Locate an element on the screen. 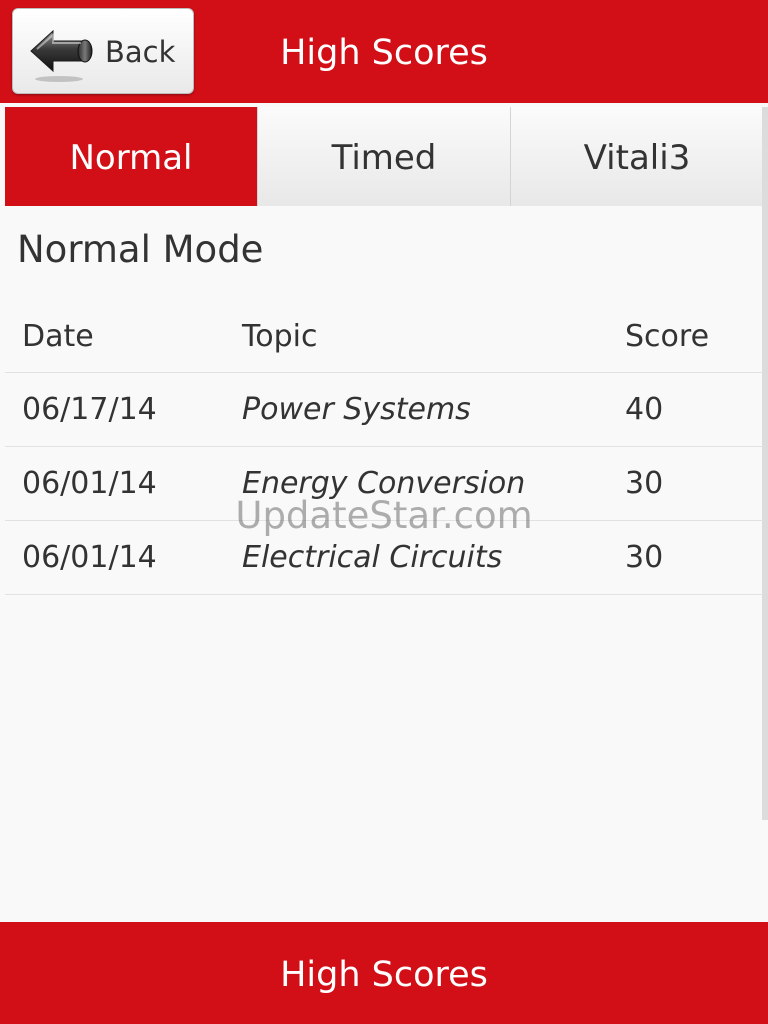  table-row: 06/01/14 Electrical Circuits 30 is located at coordinates (384, 558).